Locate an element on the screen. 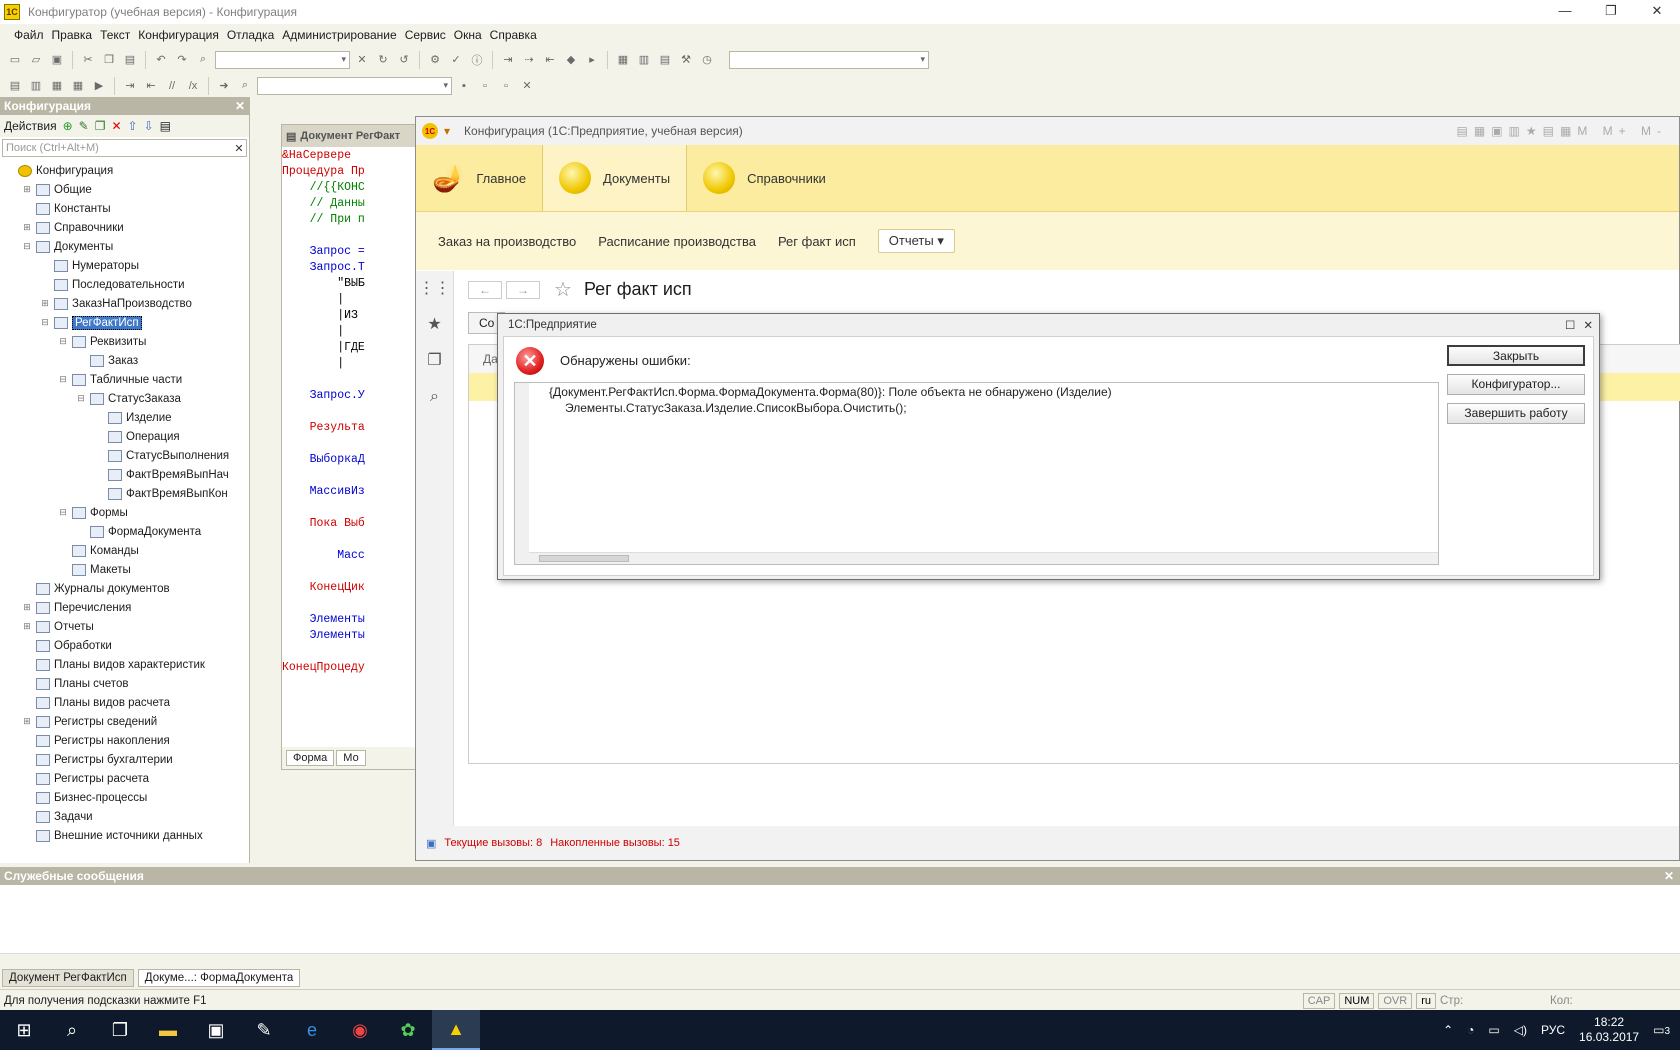 The image size is (1680, 1050). menu-item: Текст is located at coordinates (115, 35).